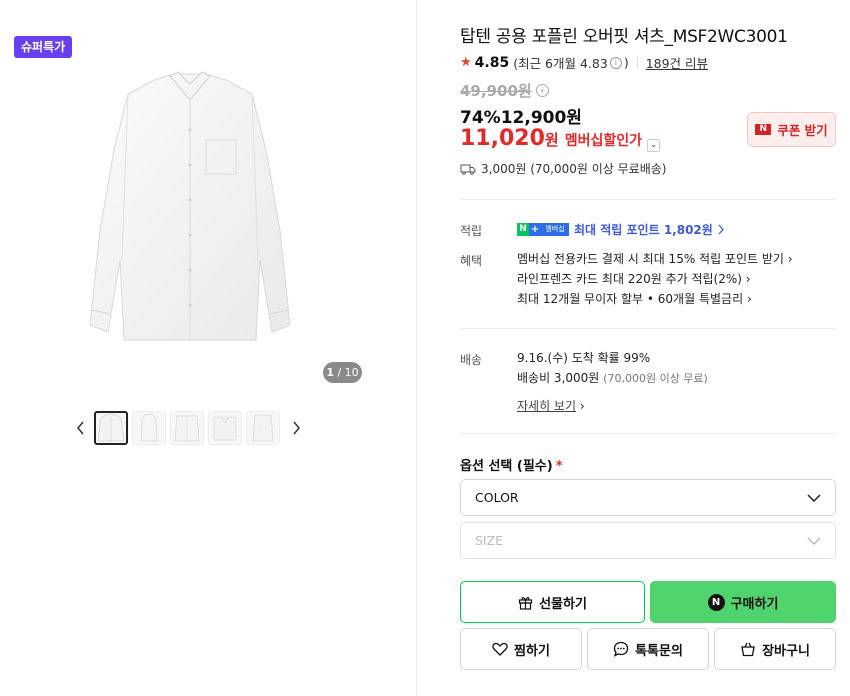 This screenshot has width=850, height=696. I want to click on member-price-row: 11,020 원 멤버십할인가 ⌄, so click(560, 139).